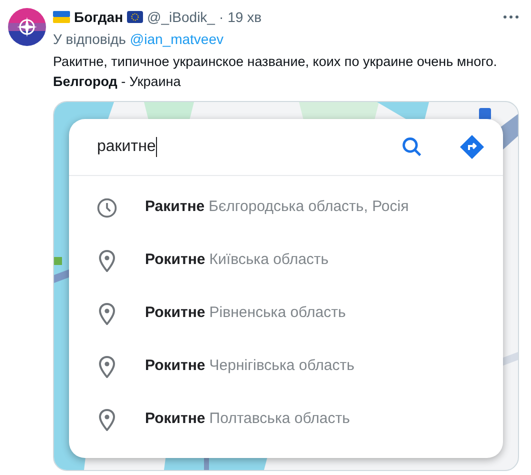 This screenshot has width=531, height=475. I want to click on tweet-text: Ракитне, типичное украинское название, коих по украине очень много., so click(275, 62).